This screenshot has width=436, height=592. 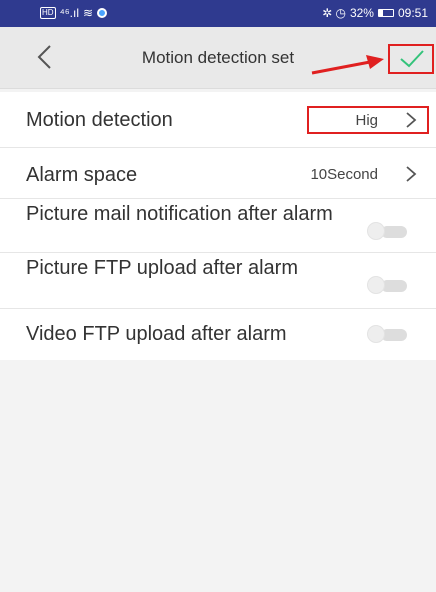 I want to click on clock: 09:51, so click(x=412, y=13).